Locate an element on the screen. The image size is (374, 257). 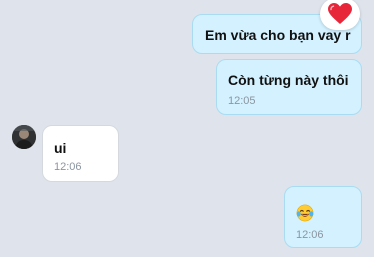
message-text: Còn từng này thôi is located at coordinates (288, 80).